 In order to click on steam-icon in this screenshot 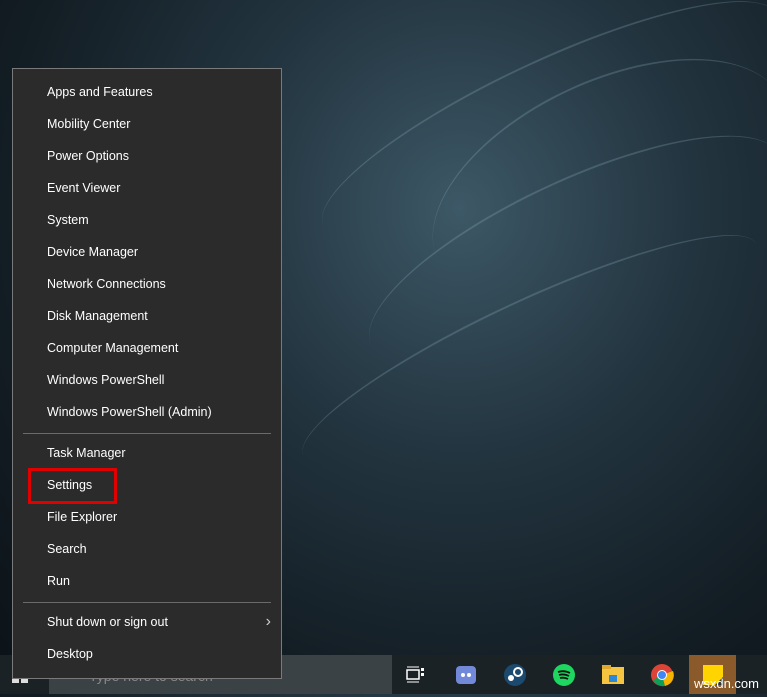, I will do `click(515, 675)`.